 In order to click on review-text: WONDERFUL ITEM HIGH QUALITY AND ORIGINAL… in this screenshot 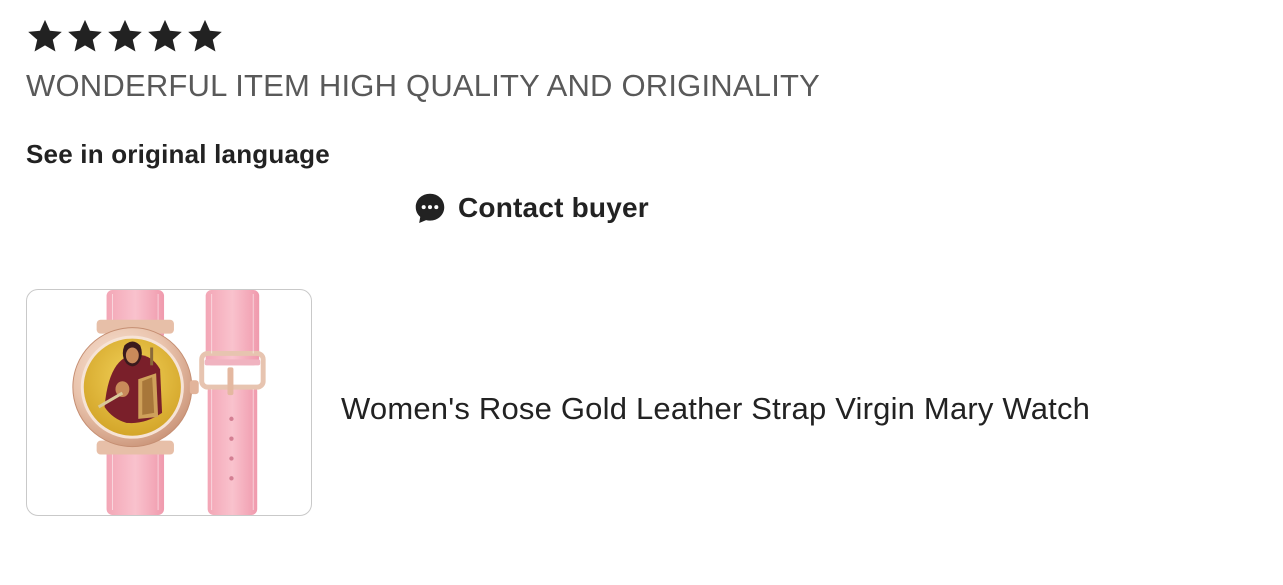, I will do `click(423, 85)`.